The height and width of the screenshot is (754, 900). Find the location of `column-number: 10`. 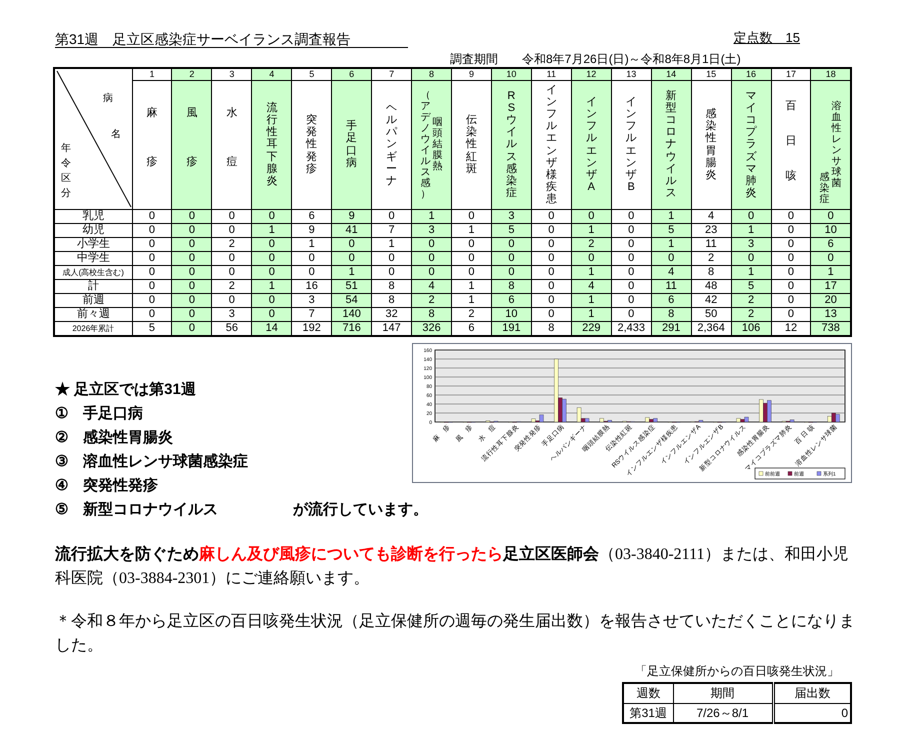

column-number: 10 is located at coordinates (511, 74).